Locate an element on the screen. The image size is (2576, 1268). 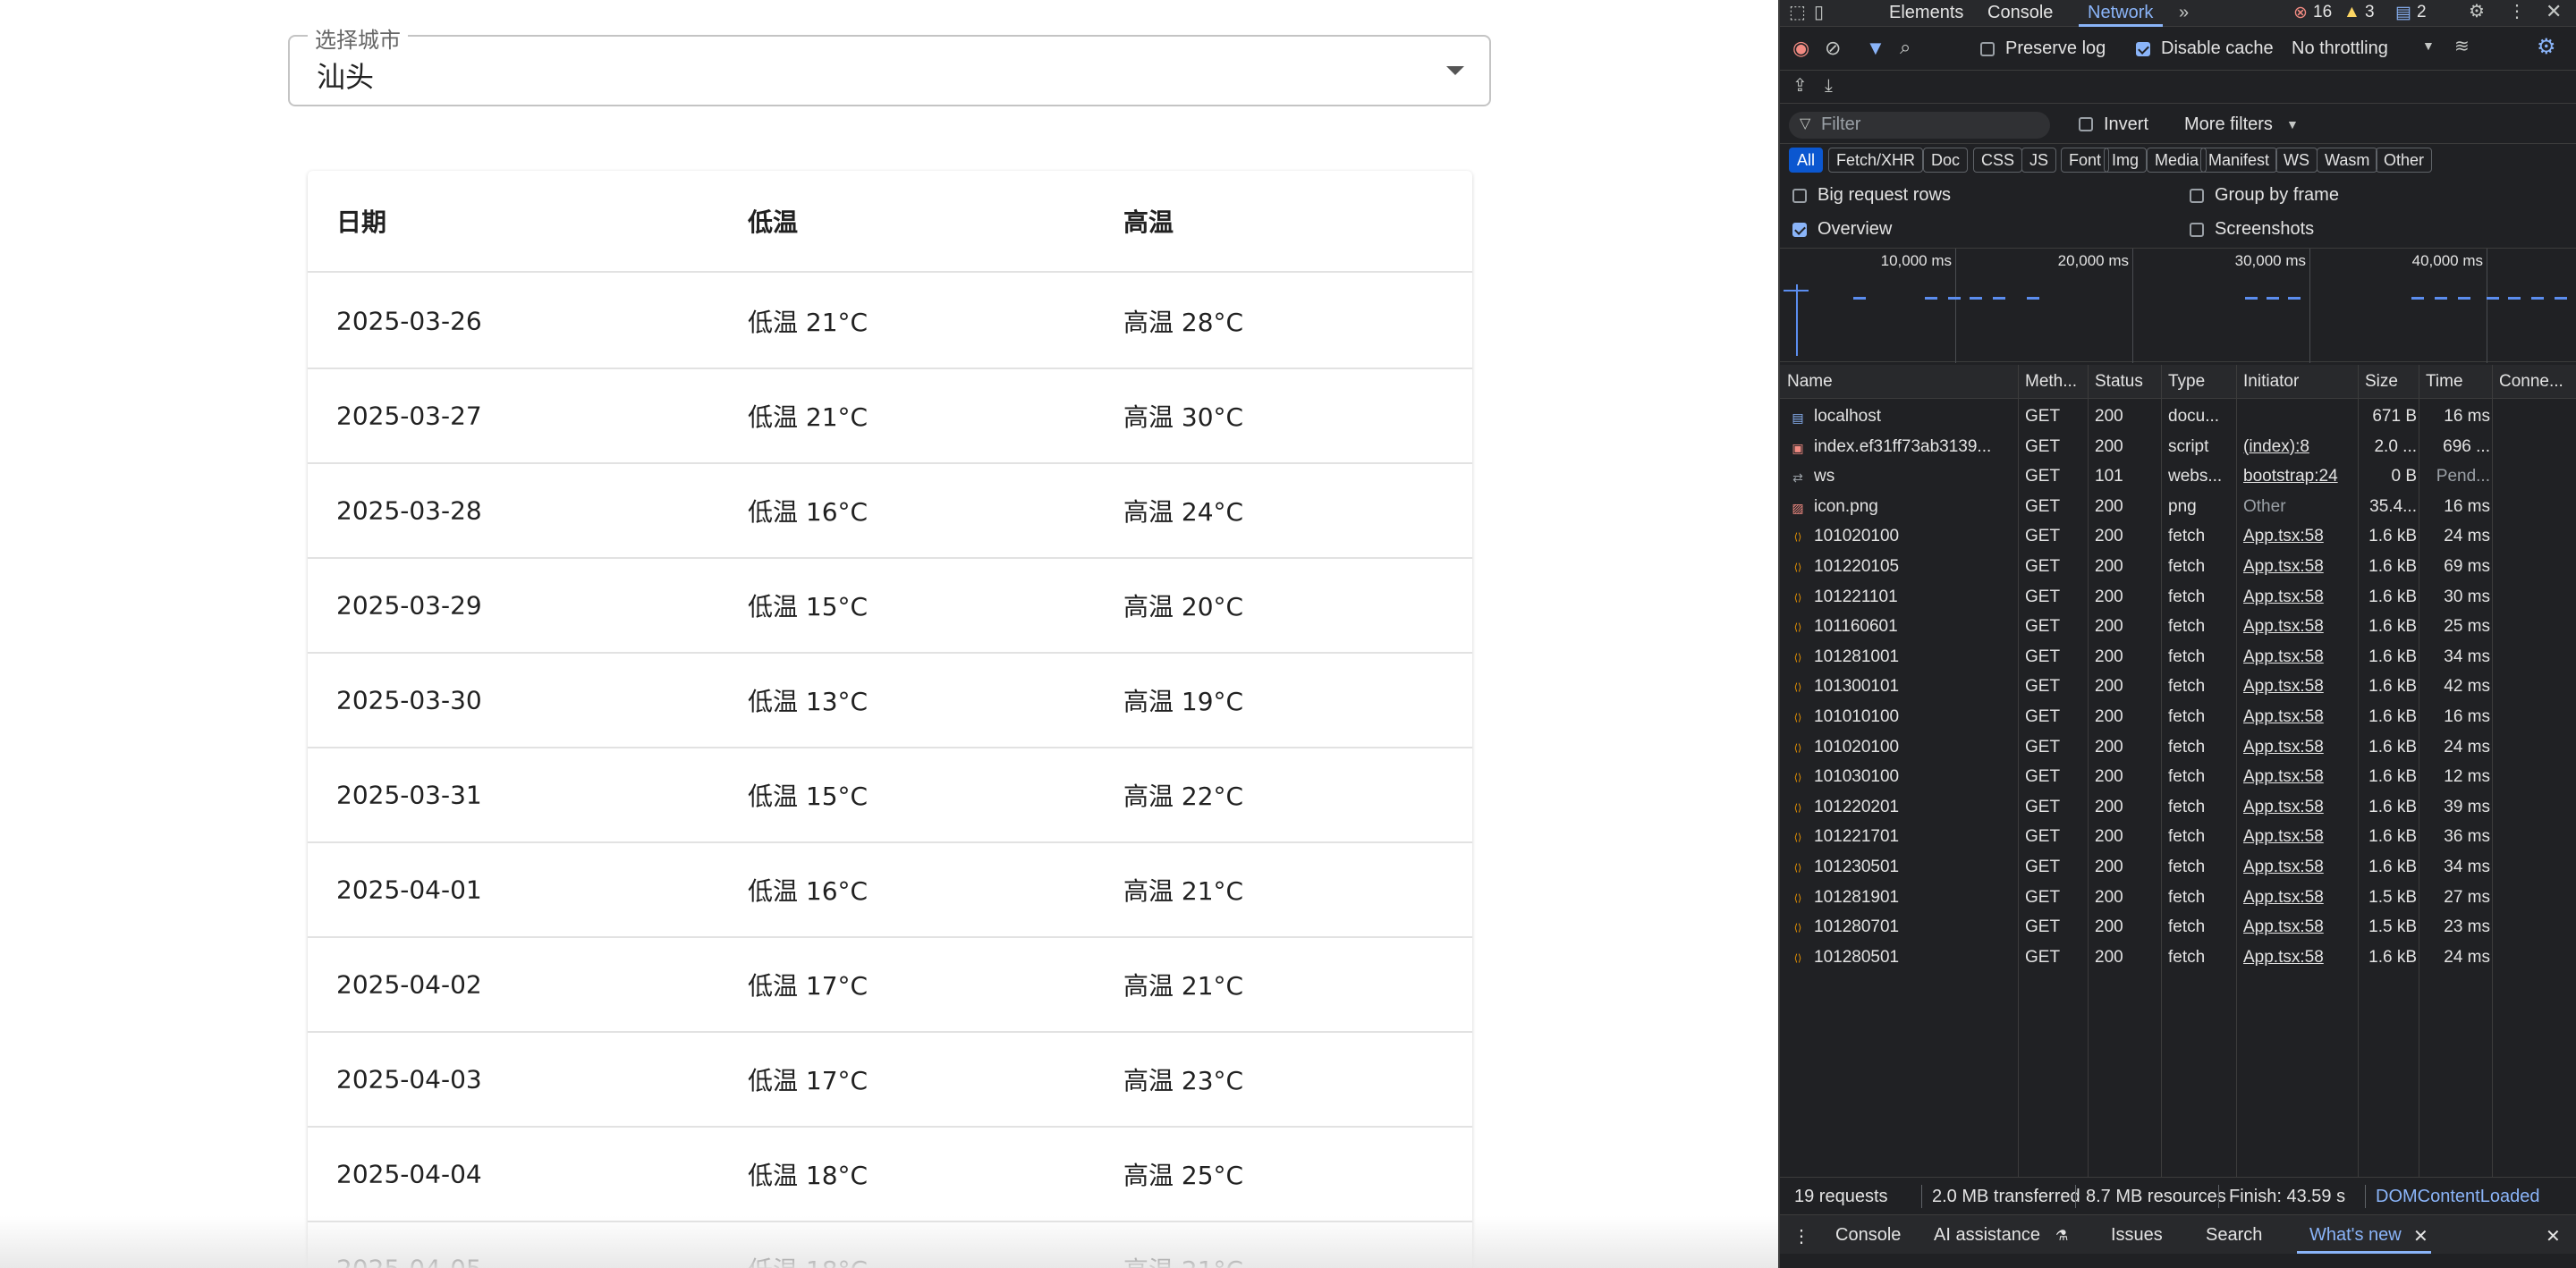
drawer-tab-ai-assistance: AI assistance is located at coordinates (1987, 1235).